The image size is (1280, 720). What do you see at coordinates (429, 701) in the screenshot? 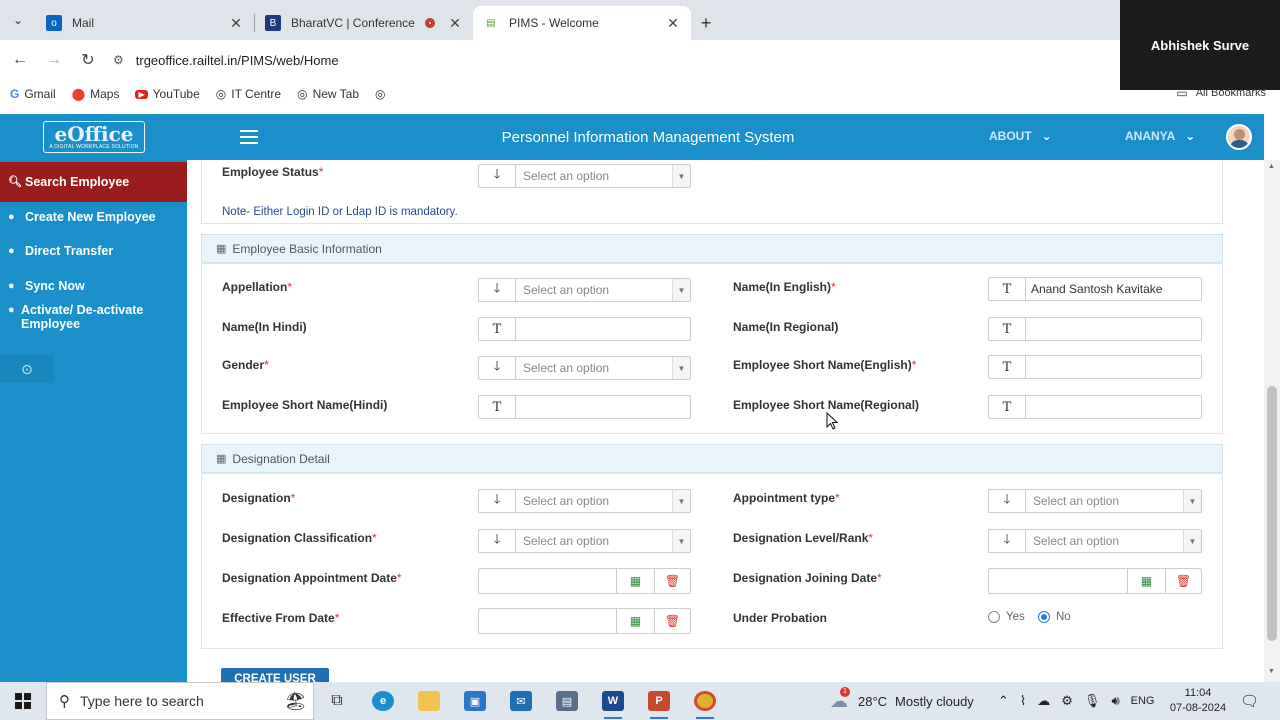
I see `file-explorer-icon` at bounding box center [429, 701].